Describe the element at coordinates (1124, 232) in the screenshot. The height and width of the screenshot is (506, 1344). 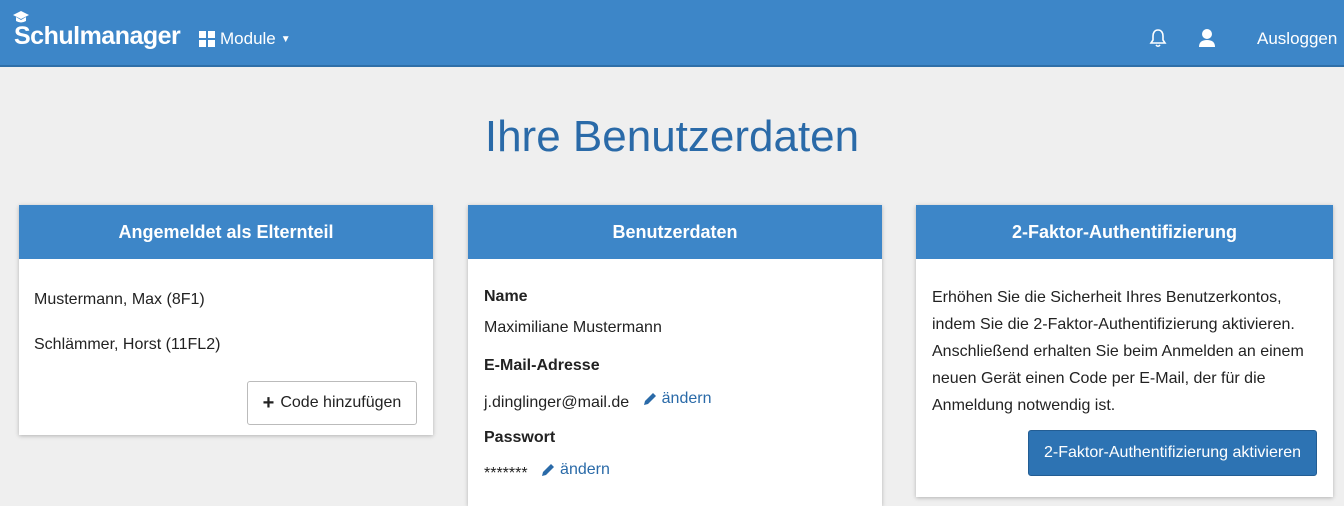
I see `twofa-card-title: 2-Faktor-Authentifizierung` at that location.